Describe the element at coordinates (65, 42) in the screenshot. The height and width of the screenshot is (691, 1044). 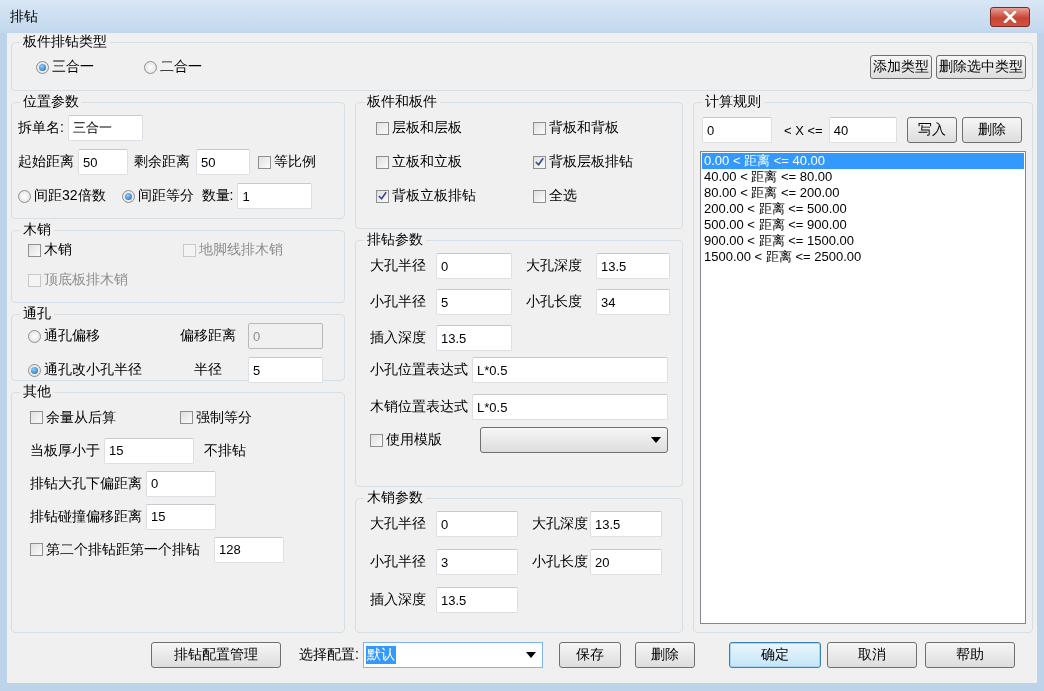
I see `group-title: 板件排钻类型` at that location.